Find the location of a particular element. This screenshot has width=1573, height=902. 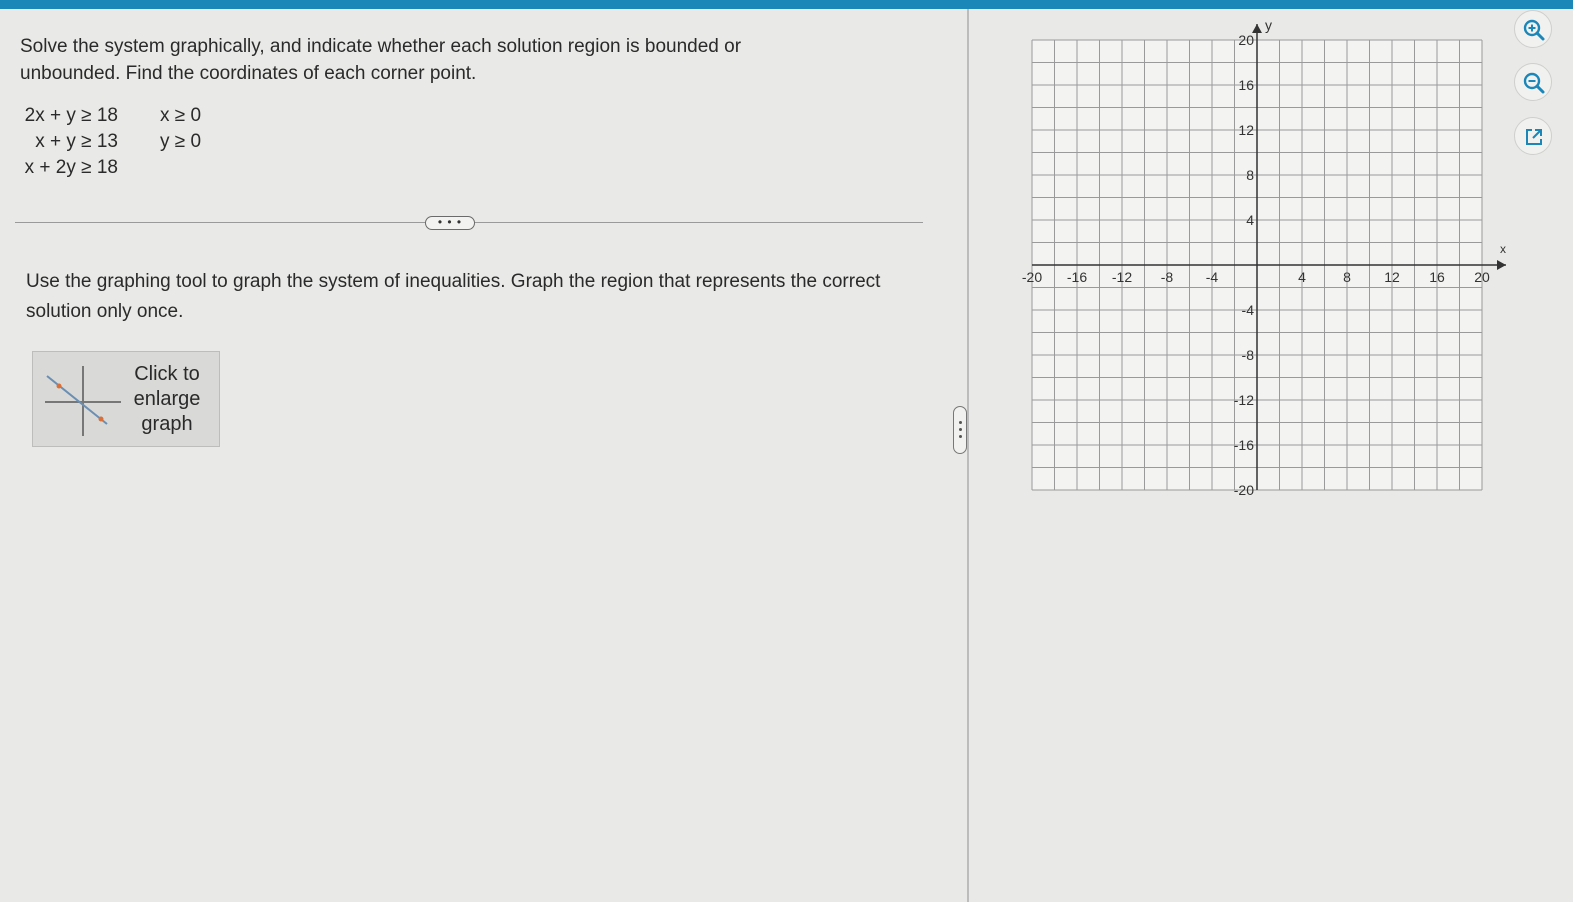

inequality: x + 2y ≥ 18 is located at coordinates (71, 167).